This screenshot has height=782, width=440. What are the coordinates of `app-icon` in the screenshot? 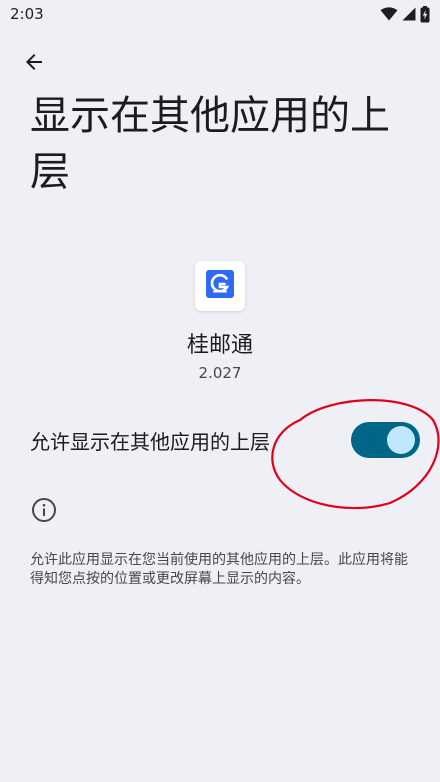 It's located at (220, 286).